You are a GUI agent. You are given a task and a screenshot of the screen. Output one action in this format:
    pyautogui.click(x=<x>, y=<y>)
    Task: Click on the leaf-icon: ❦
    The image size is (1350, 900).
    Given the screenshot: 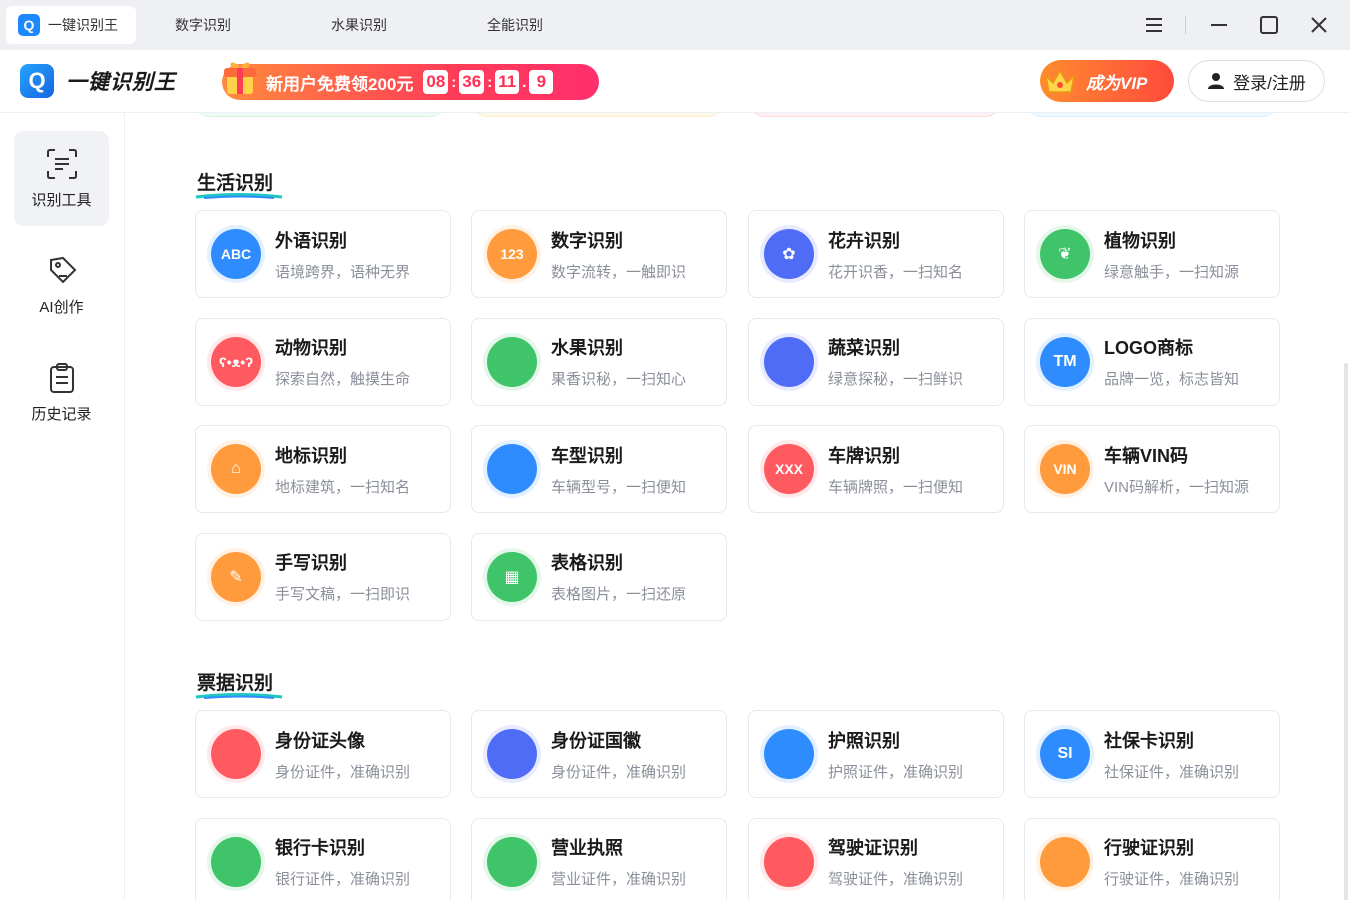 What is the action you would take?
    pyautogui.click(x=1065, y=254)
    